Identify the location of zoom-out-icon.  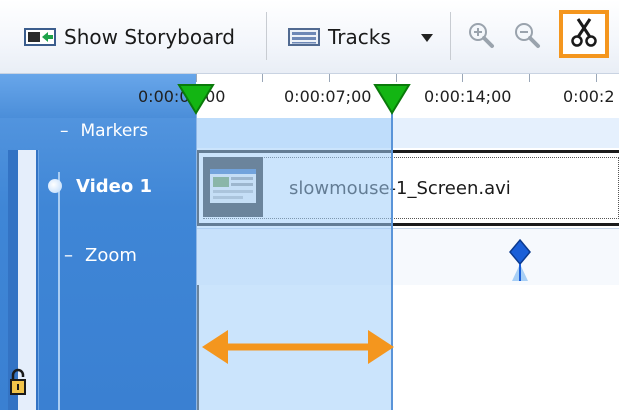
(527, 37).